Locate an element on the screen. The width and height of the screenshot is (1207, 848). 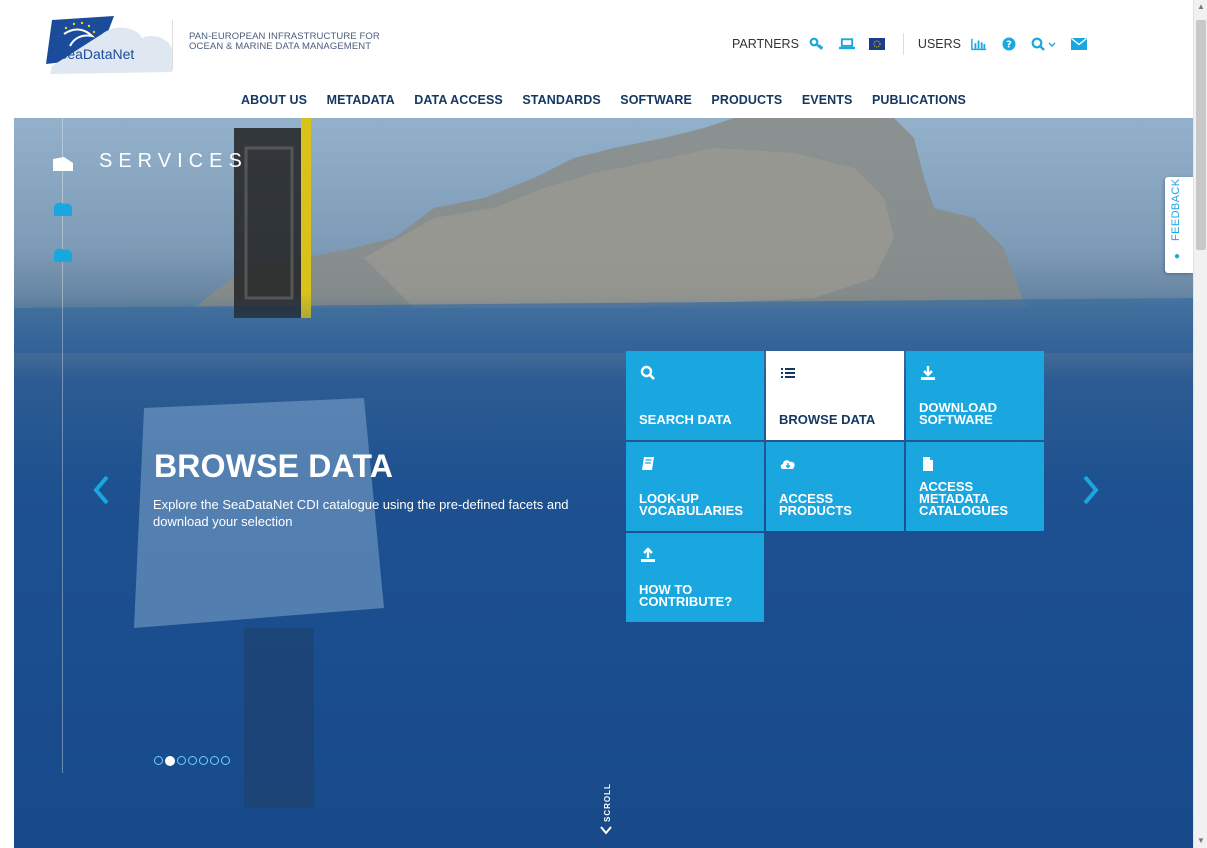
tile-label: DOWNLOAD SOFTWARE is located at coordinates (958, 413).